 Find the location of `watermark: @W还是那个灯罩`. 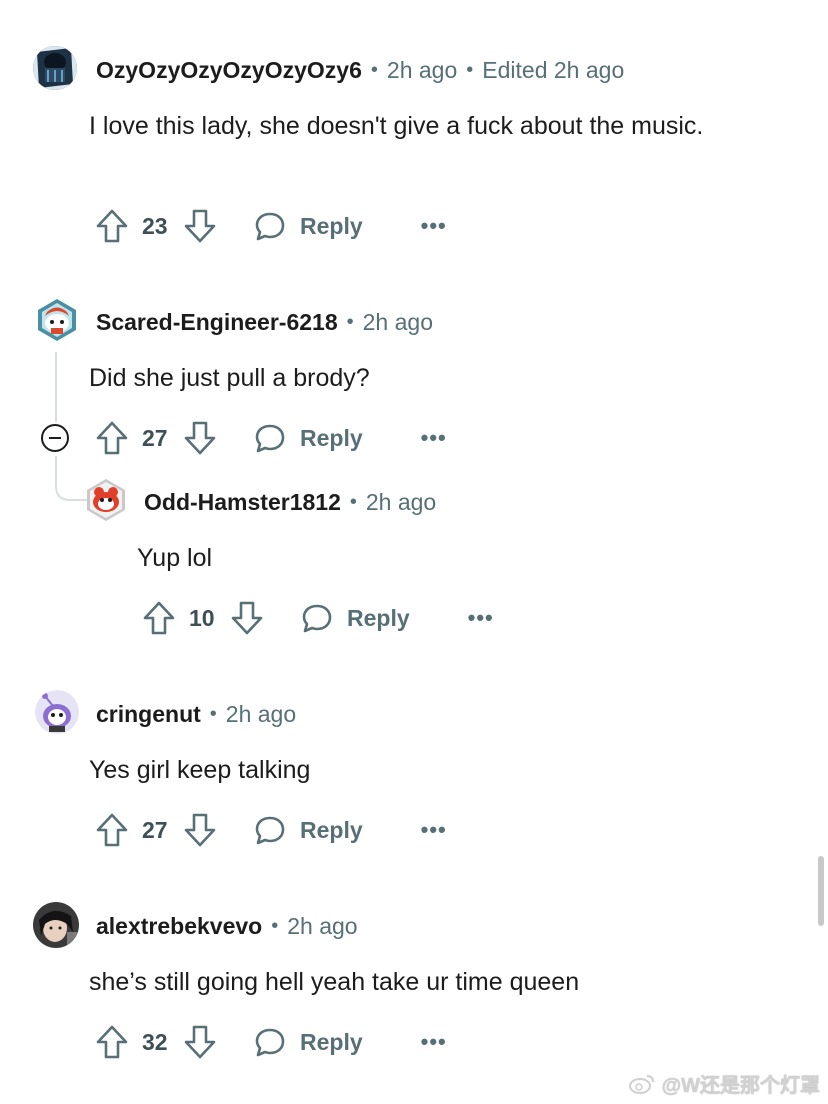

watermark: @W还是那个灯罩 is located at coordinates (724, 1083).